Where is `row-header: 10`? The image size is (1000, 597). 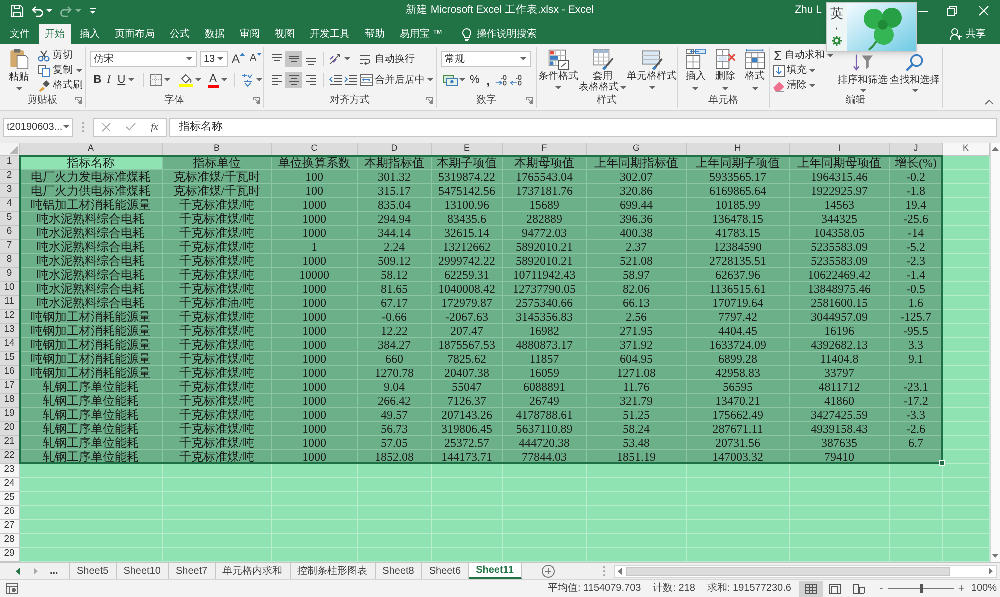 row-header: 10 is located at coordinates (10, 289).